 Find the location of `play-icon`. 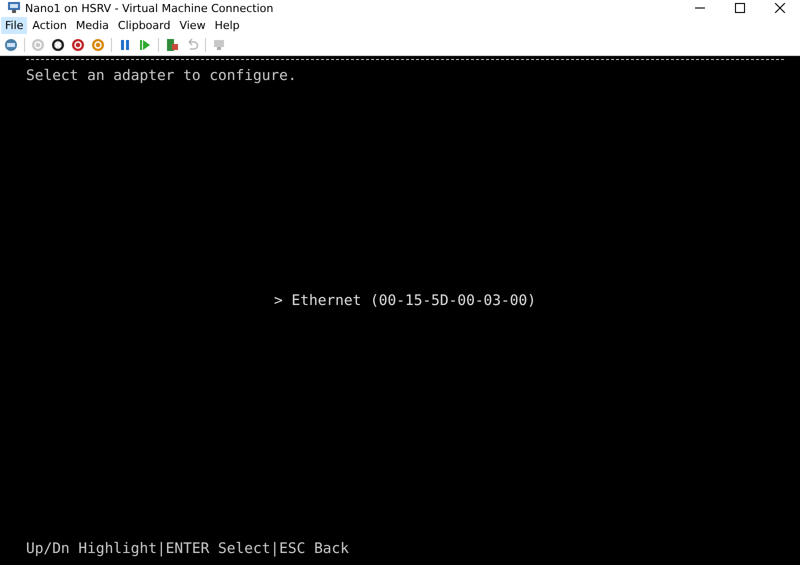

play-icon is located at coordinates (145, 45).